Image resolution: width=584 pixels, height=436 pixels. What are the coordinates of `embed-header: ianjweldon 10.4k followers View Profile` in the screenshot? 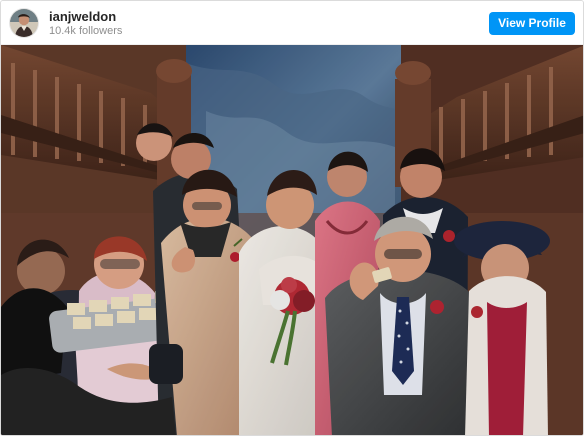 It's located at (292, 23).